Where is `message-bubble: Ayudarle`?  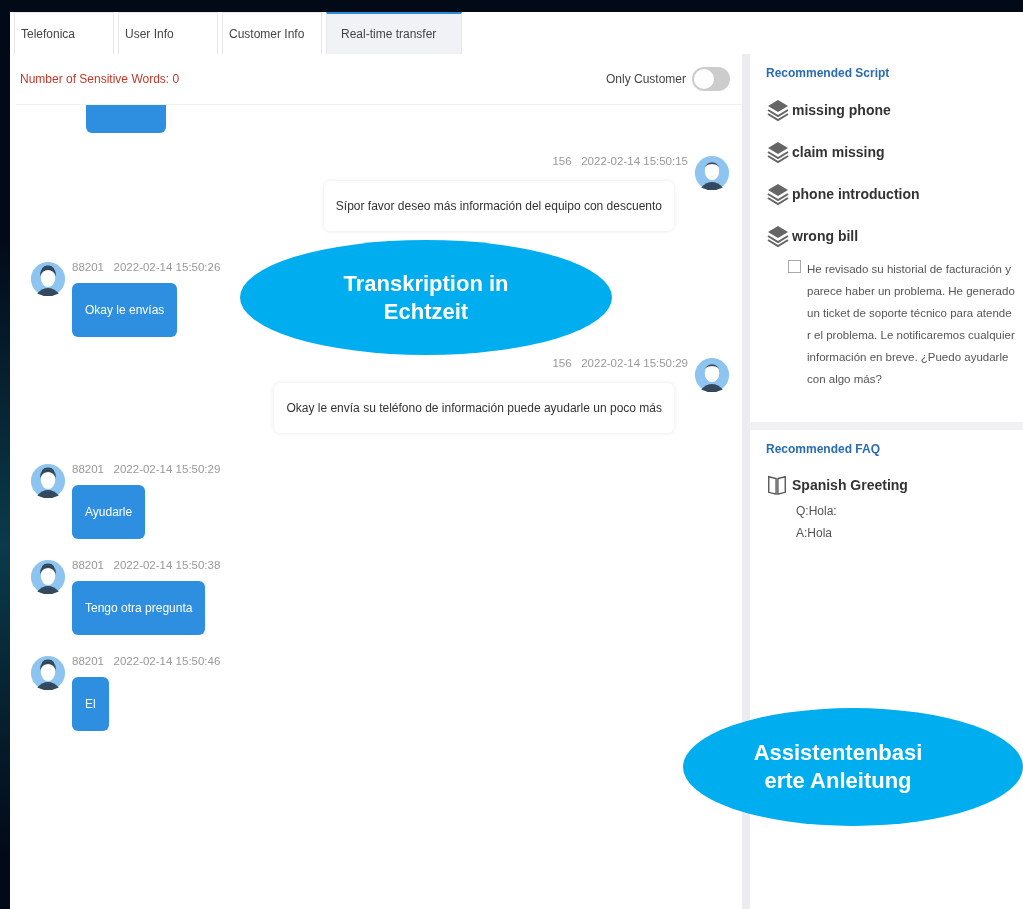
message-bubble: Ayudarle is located at coordinates (109, 512).